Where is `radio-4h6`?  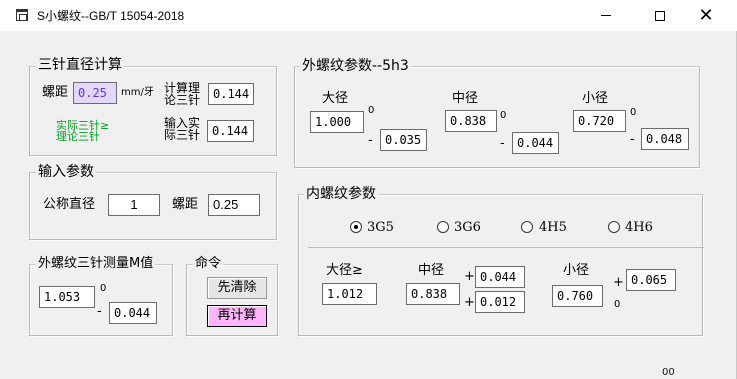
radio-4h6 is located at coordinates (614, 227).